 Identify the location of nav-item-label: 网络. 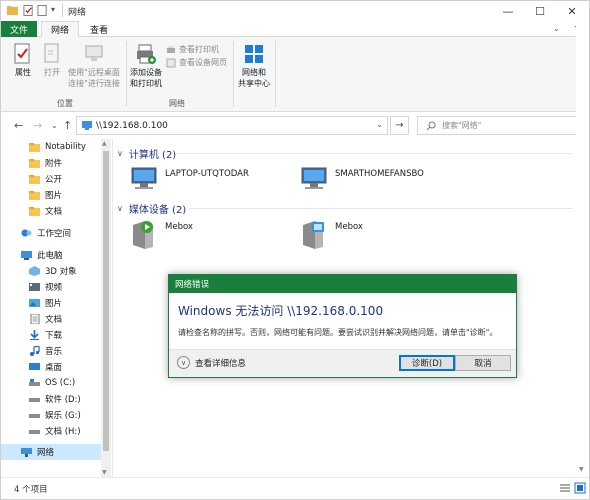
(46, 453).